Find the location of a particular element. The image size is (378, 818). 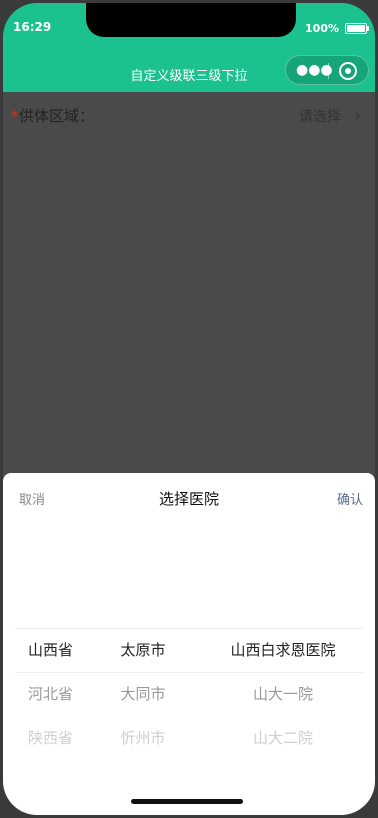

capsule-divider is located at coordinates (328, 71).